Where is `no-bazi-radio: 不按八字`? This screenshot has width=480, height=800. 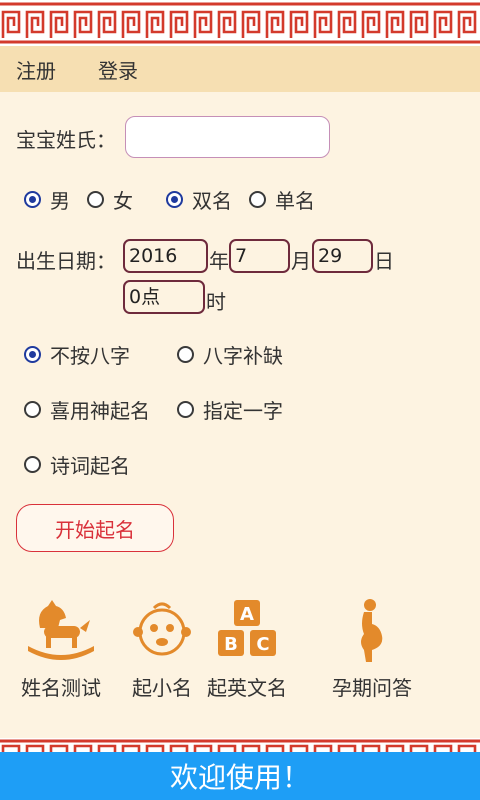 no-bazi-radio: 不按八字 is located at coordinates (77, 354).